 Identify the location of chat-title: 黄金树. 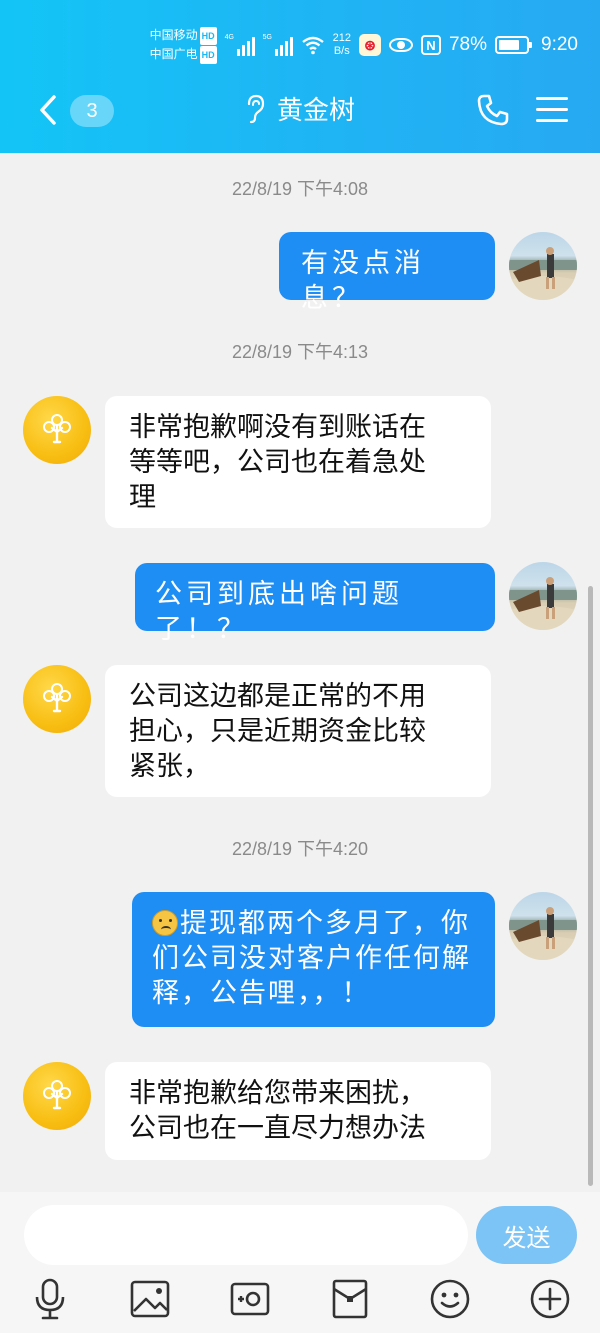
(315, 111).